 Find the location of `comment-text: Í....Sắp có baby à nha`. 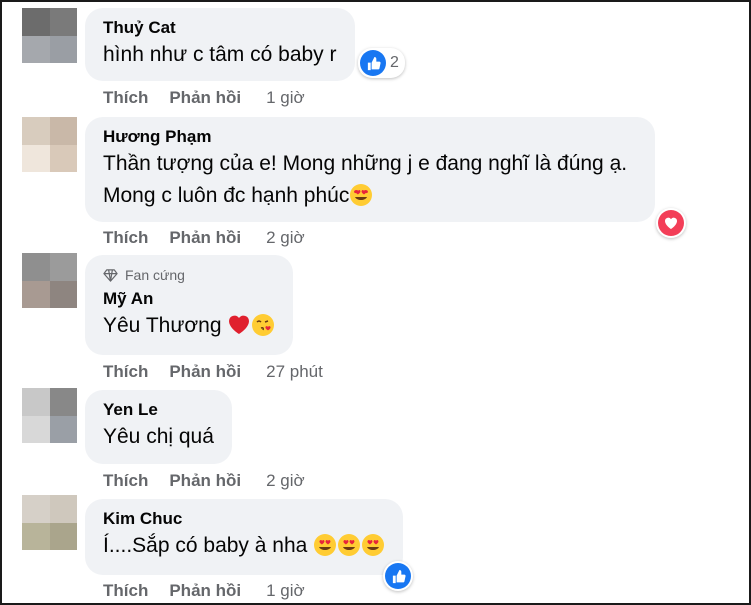

comment-text: Í....Sắp có baby à nha is located at coordinates (244, 546).